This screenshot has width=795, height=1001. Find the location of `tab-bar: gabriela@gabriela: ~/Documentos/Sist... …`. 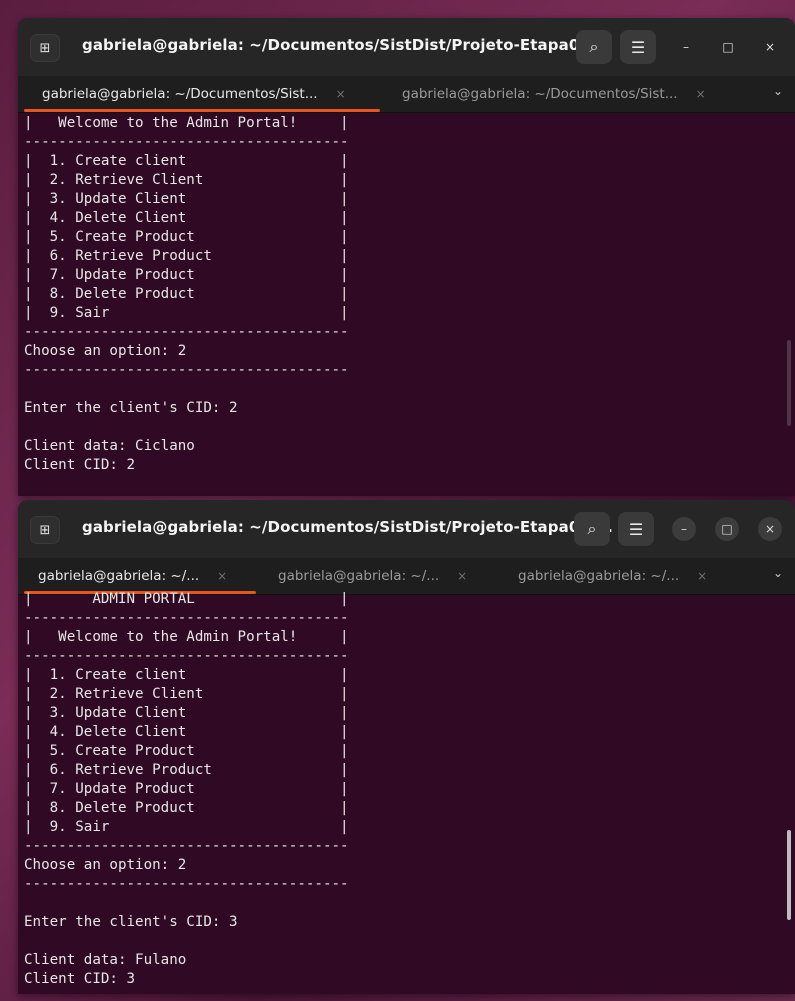

tab-bar: gabriela@gabriela: ~/Documentos/Sist... … is located at coordinates (406, 94).